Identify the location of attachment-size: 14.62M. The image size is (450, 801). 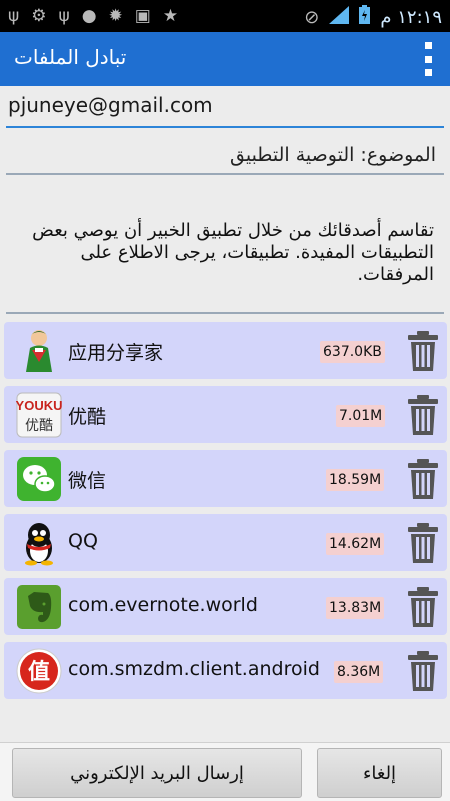
(355, 544).